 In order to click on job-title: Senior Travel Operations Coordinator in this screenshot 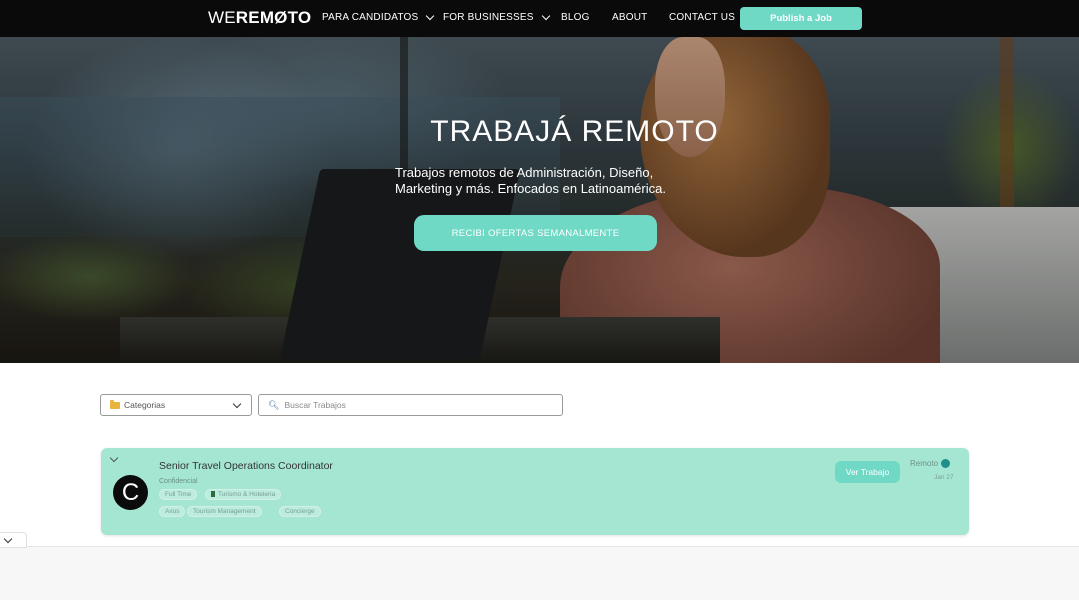, I will do `click(246, 466)`.